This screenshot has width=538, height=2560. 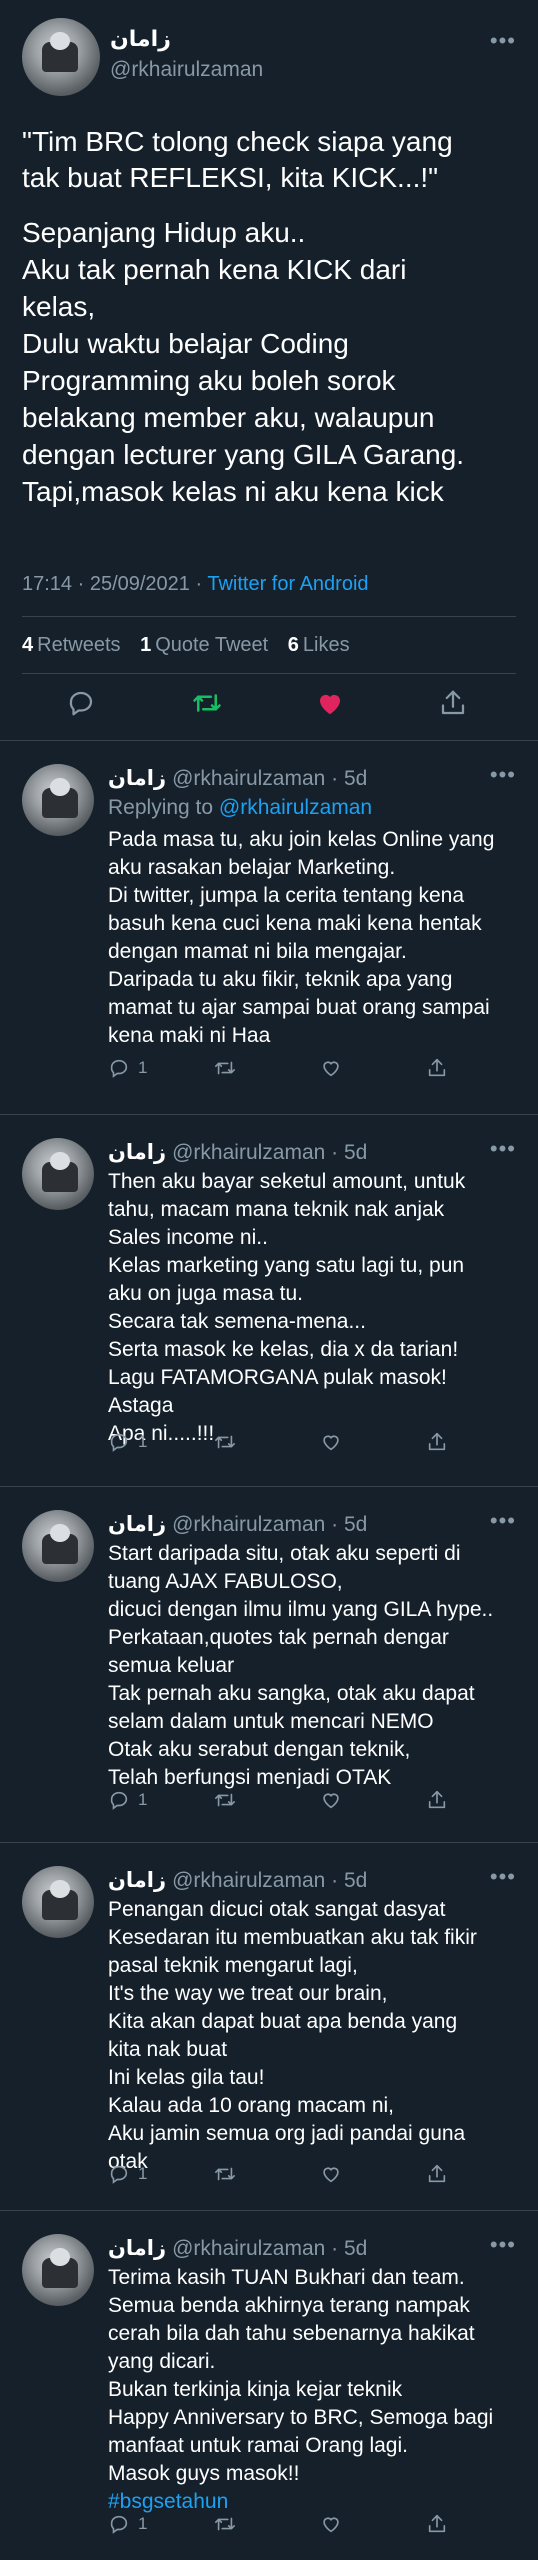 What do you see at coordinates (287, 584) in the screenshot?
I see `tweet-source-link: Twitter for Android` at bounding box center [287, 584].